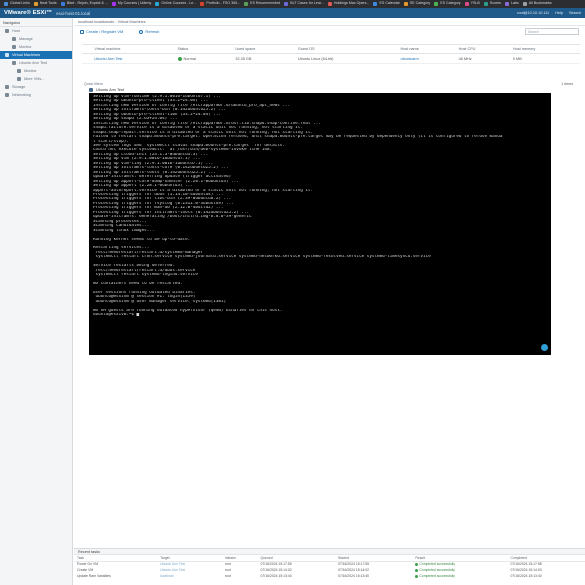  Describe the element at coordinates (21, 95) in the screenshot. I see `nav-item-label: Networking` at that location.